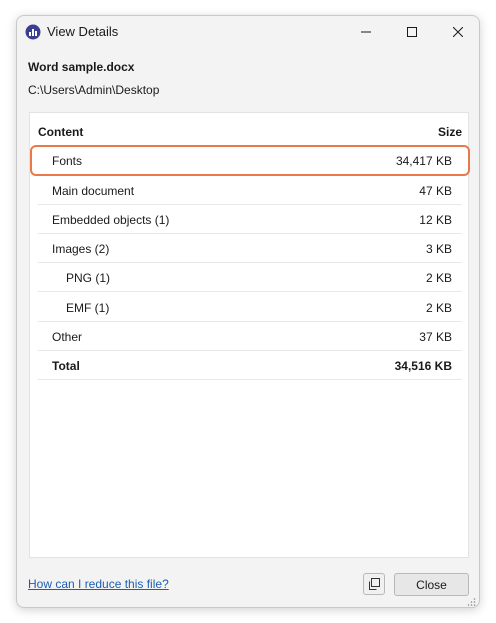  I want to click on row-label: EMF (1), so click(88, 308).